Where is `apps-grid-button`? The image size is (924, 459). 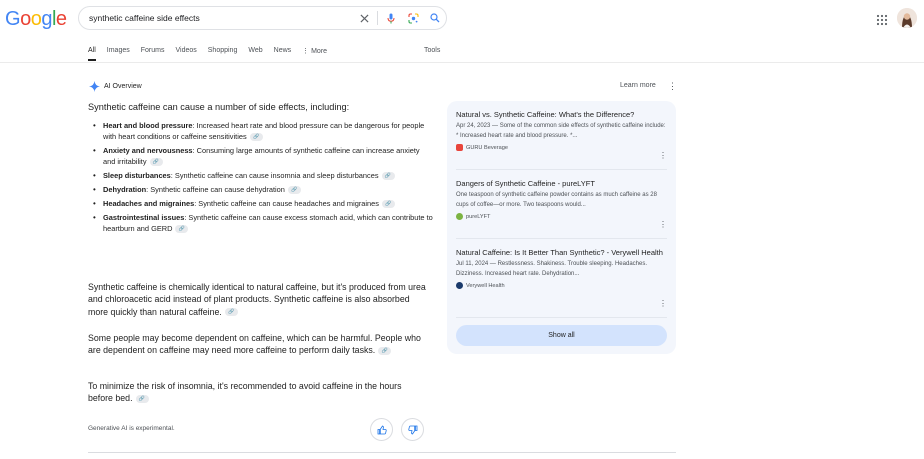
apps-grid-button is located at coordinates (882, 19).